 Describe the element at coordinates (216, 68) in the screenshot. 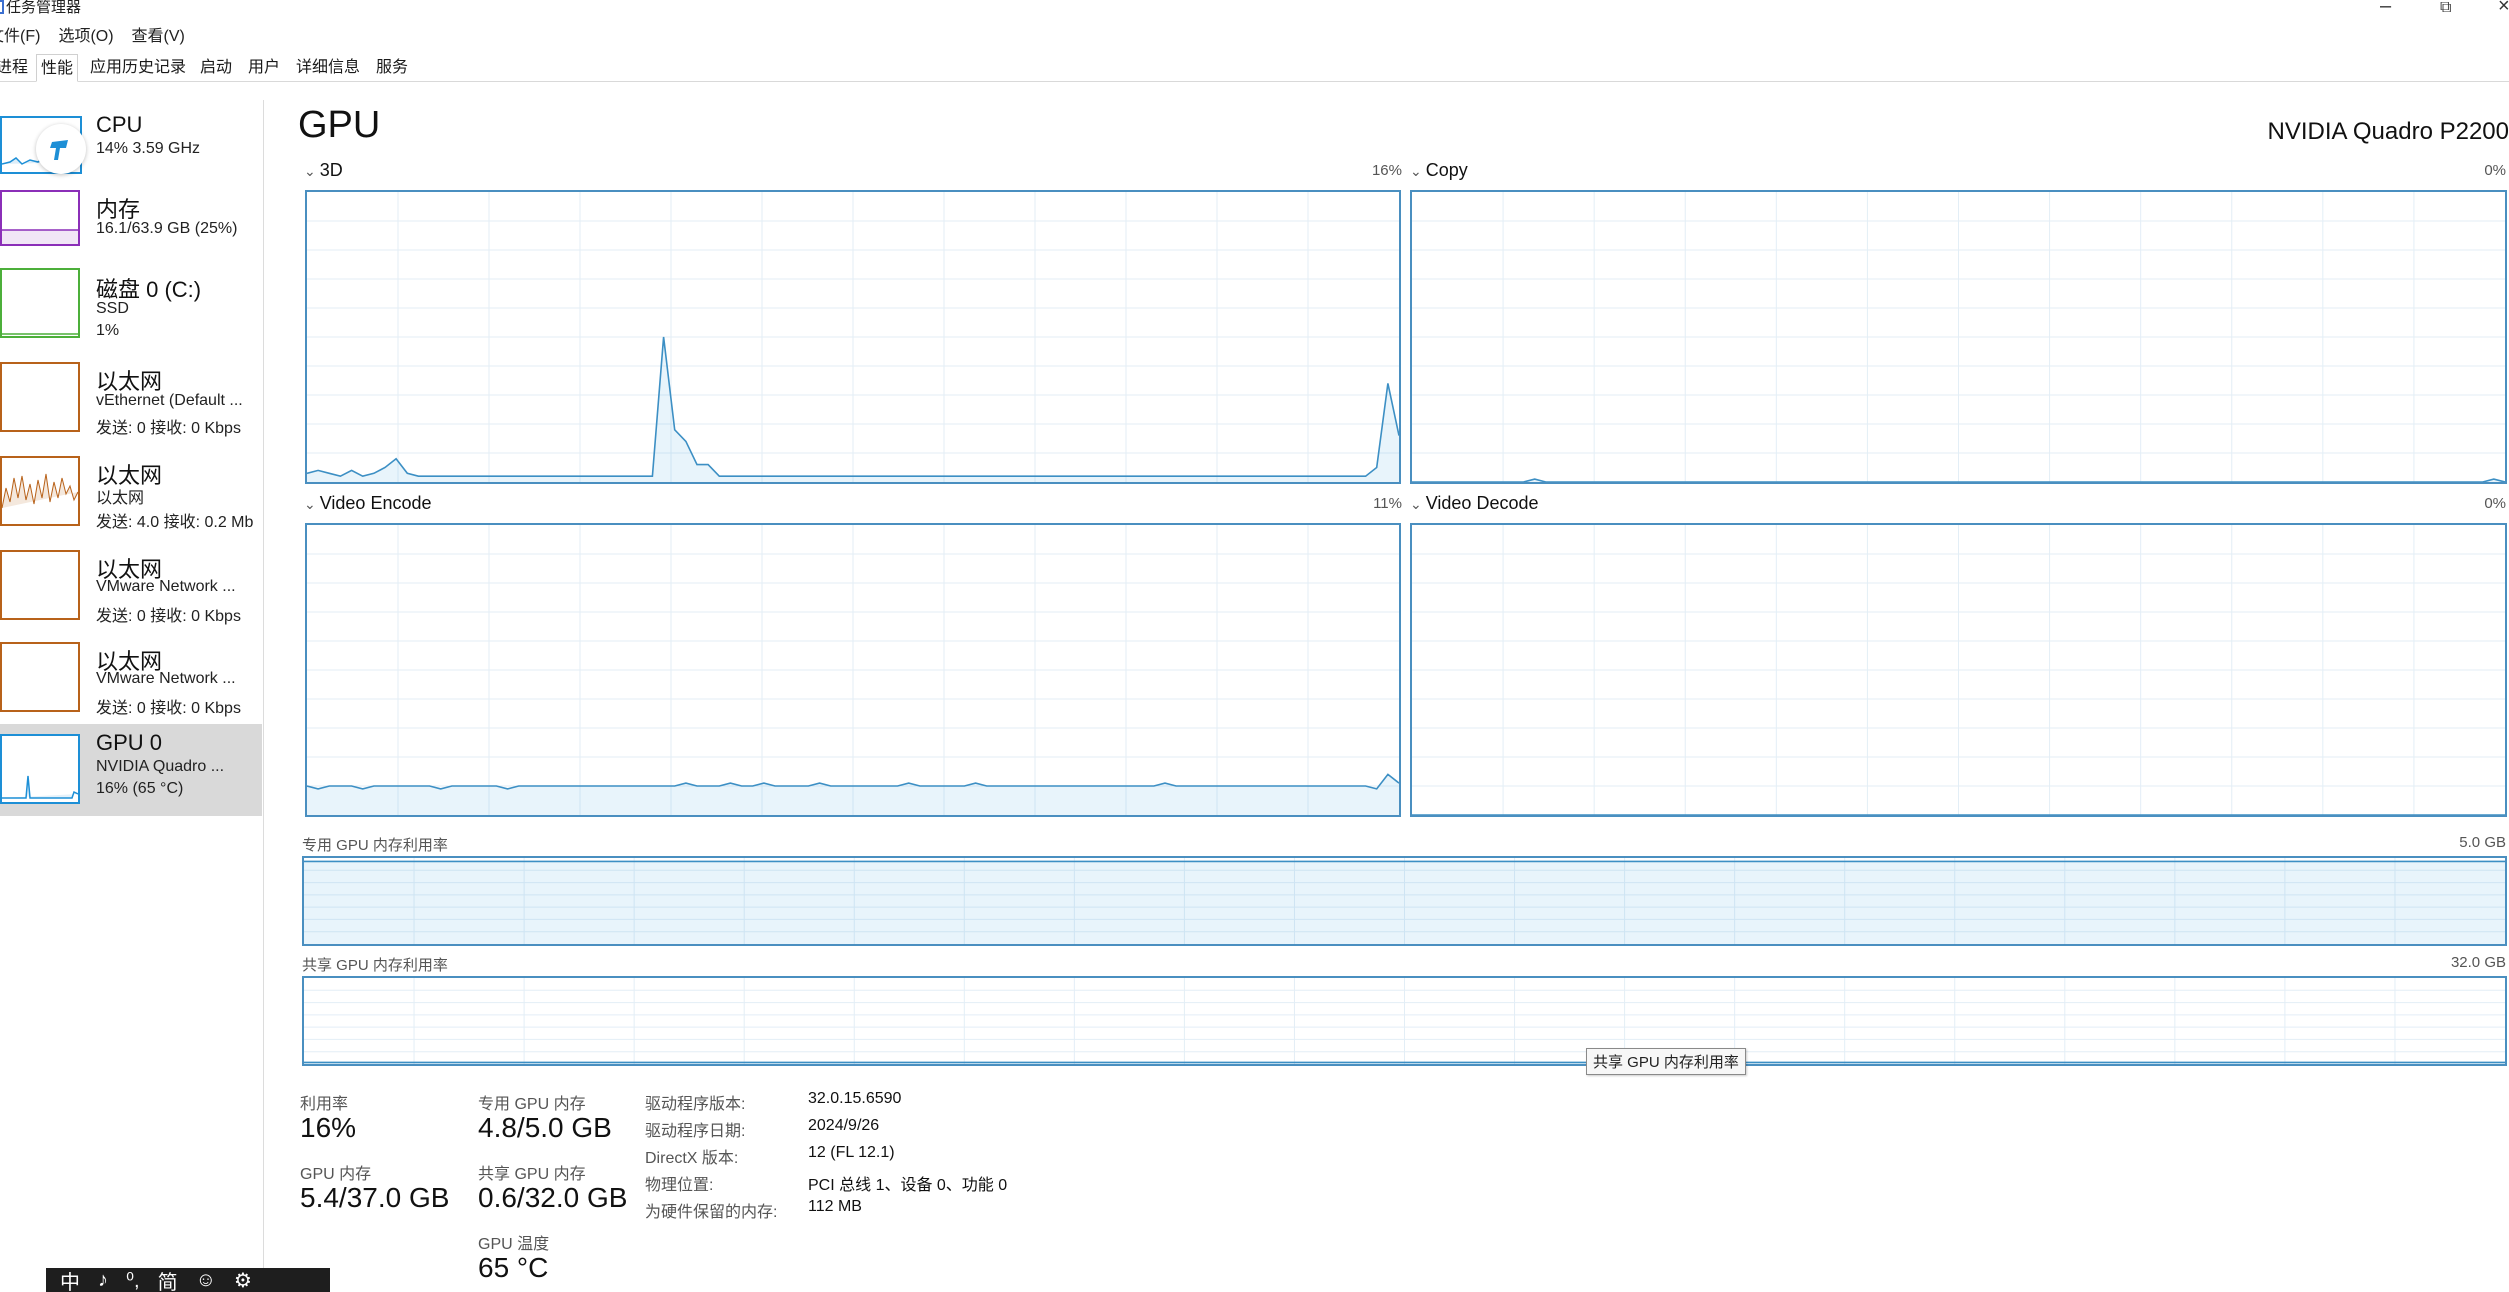

I see `tab-startup: 启动` at that location.